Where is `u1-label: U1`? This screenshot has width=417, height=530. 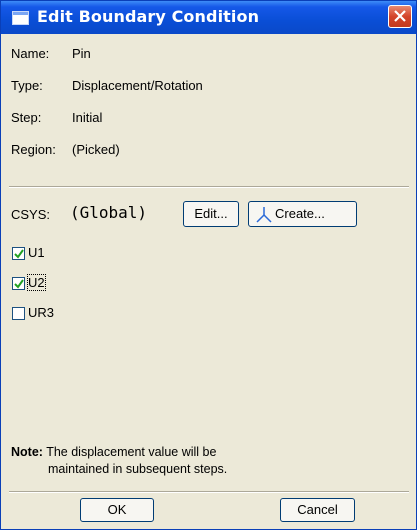
u1-label: U1 is located at coordinates (36, 252).